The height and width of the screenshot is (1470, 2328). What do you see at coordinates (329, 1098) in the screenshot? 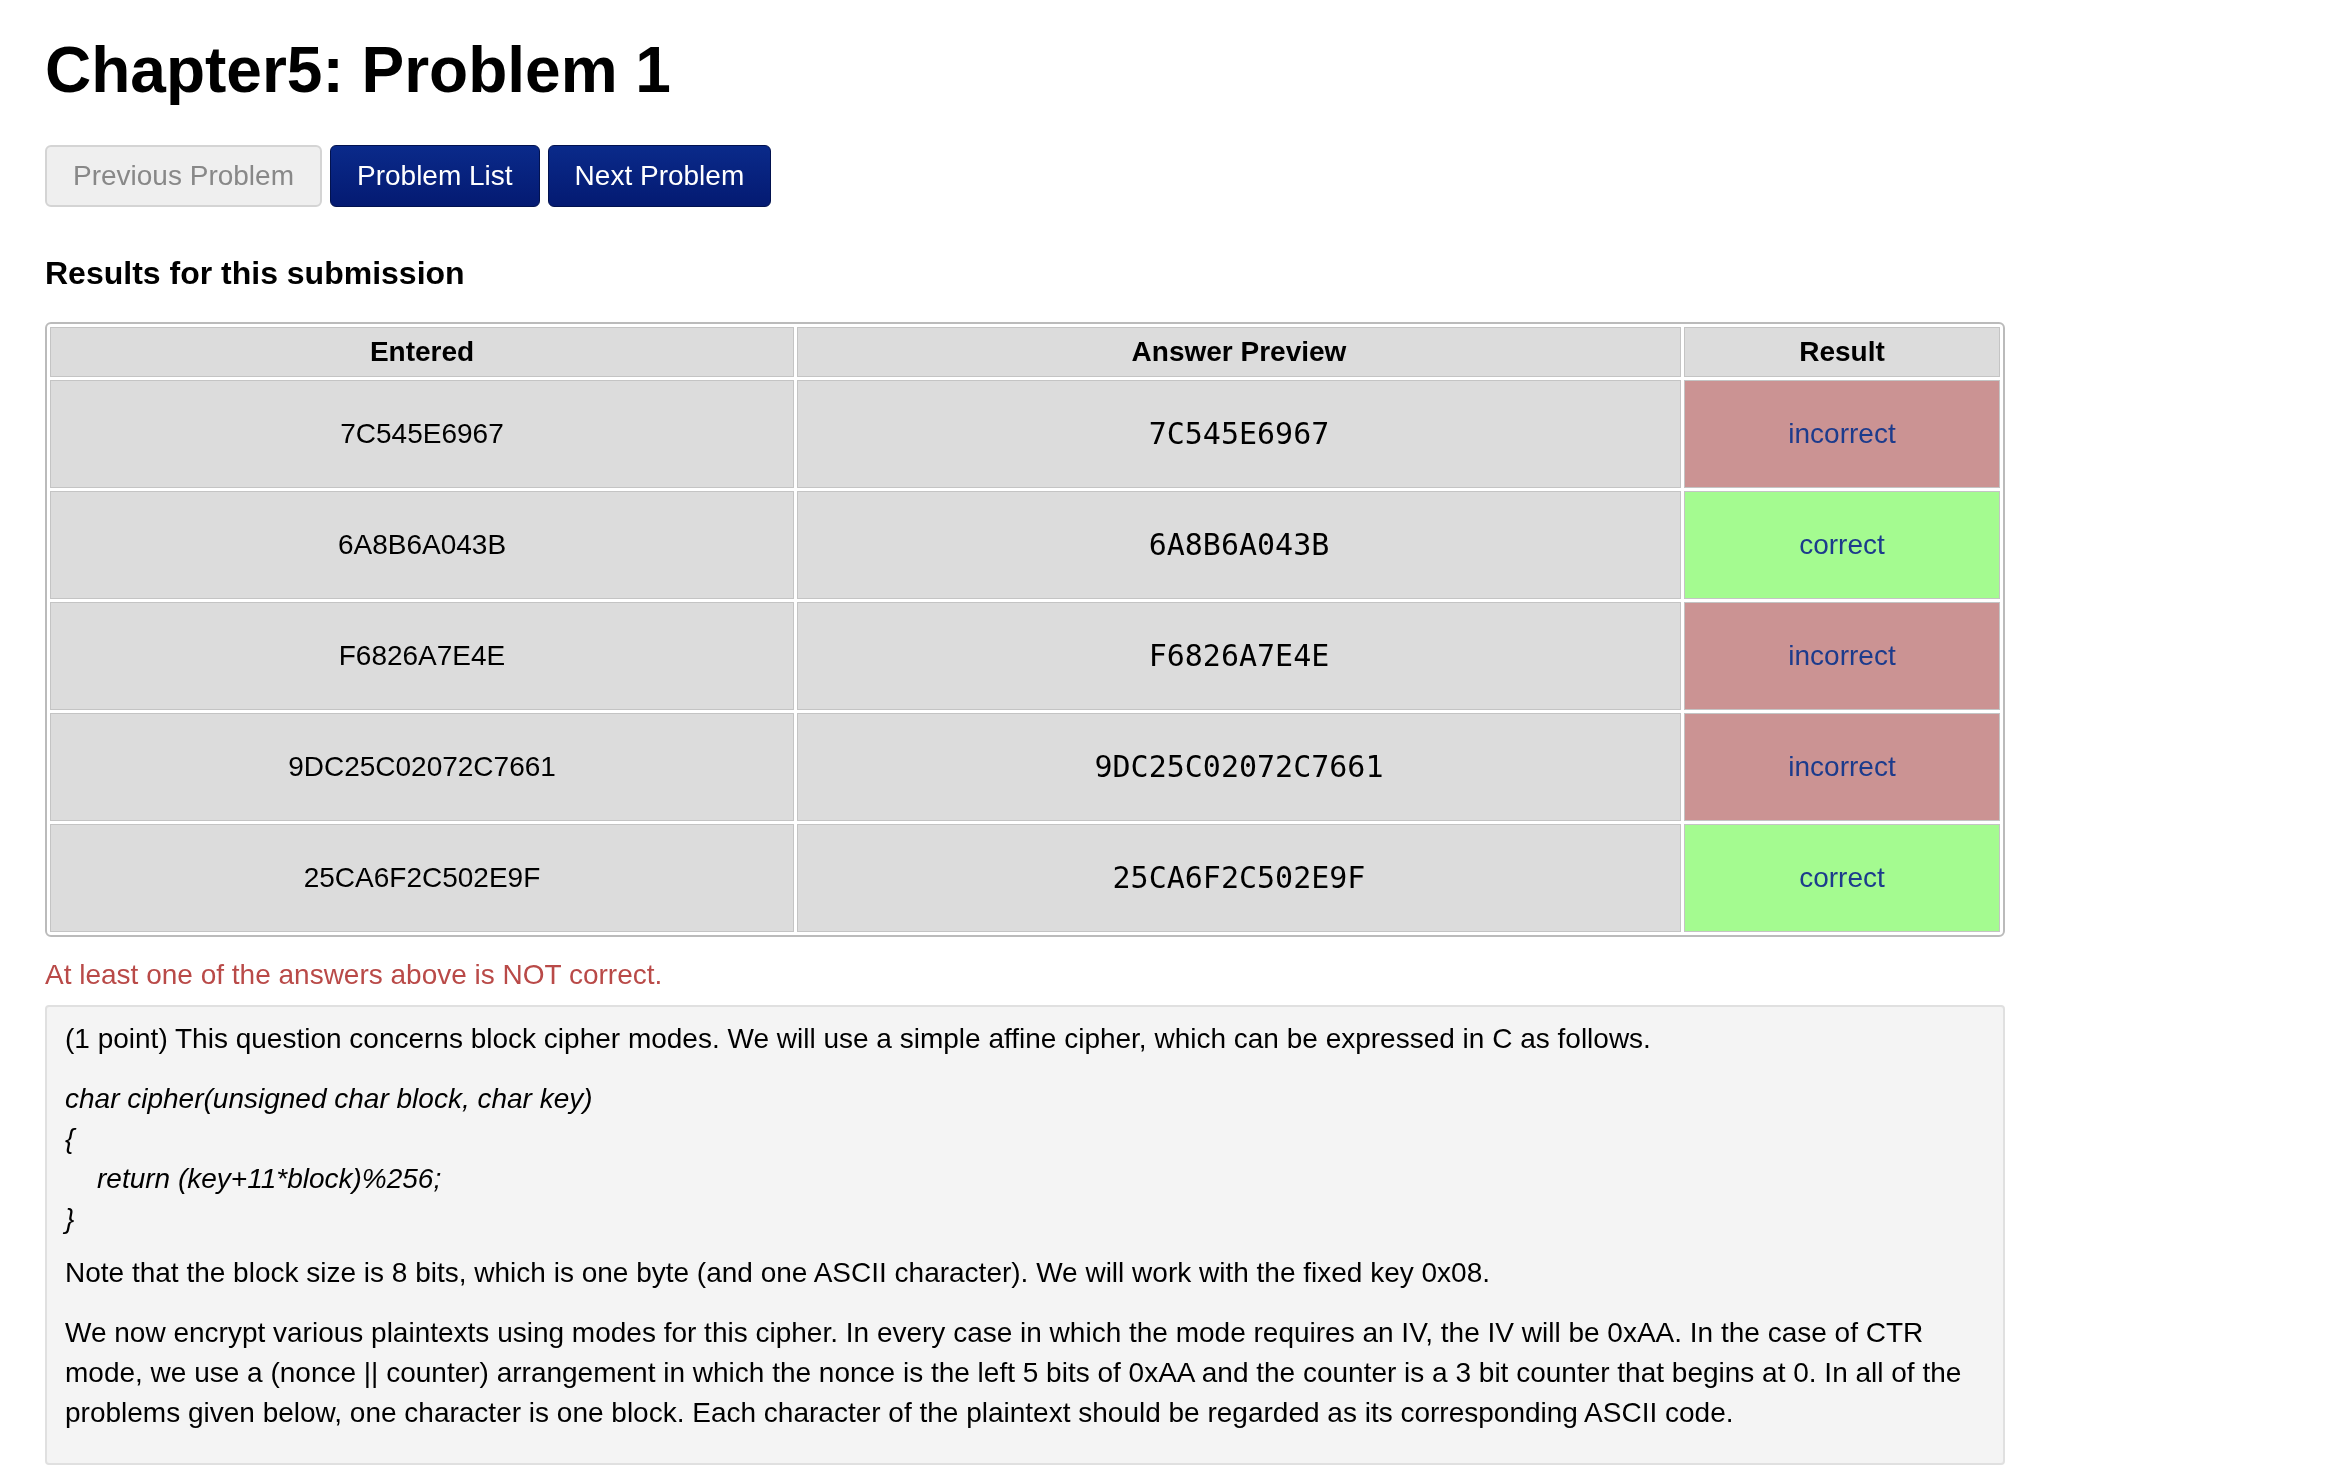
I see `code-line: char cipher(unsigned char block, char key)` at bounding box center [329, 1098].